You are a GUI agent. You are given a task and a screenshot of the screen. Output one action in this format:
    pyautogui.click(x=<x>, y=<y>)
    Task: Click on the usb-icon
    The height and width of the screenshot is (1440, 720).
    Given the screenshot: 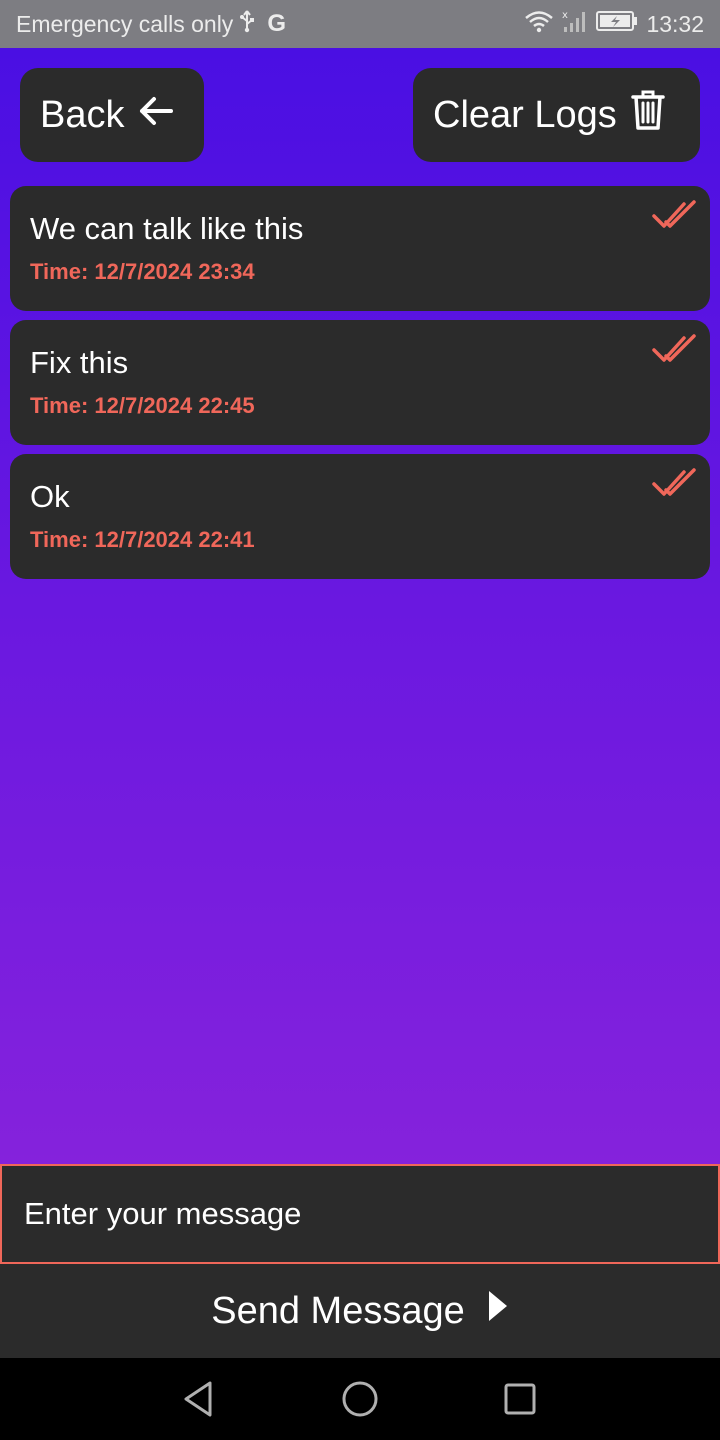 What is the action you would take?
    pyautogui.click(x=247, y=24)
    